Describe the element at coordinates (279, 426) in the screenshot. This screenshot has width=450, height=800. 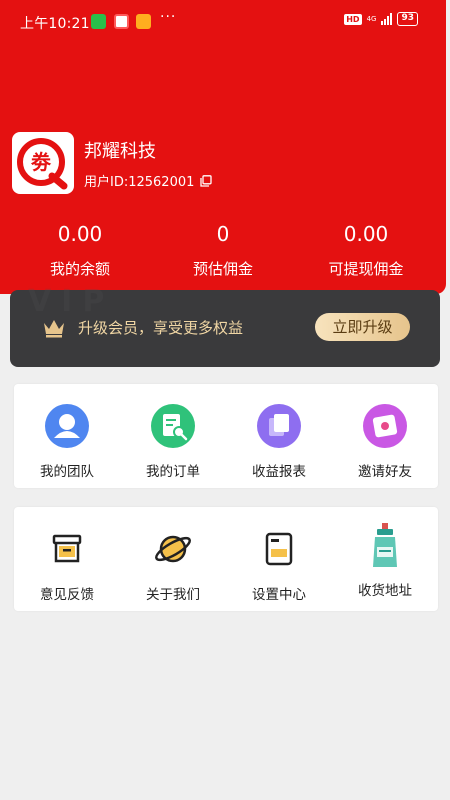
I see `report-icon` at that location.